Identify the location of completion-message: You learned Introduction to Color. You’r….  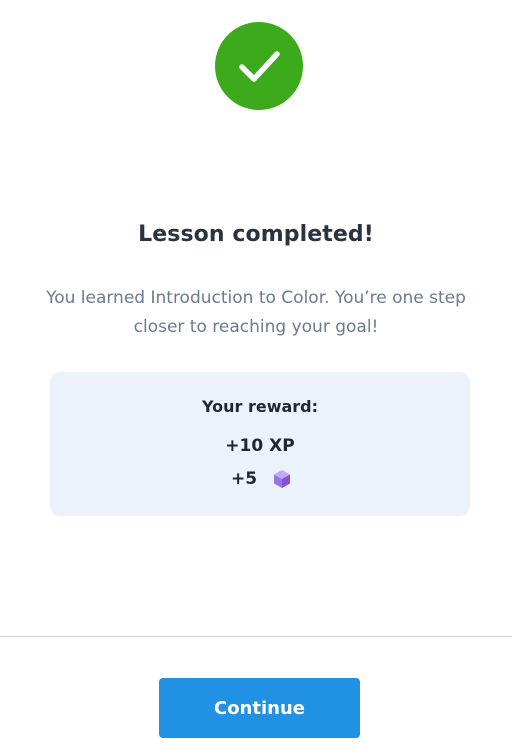
(256, 312).